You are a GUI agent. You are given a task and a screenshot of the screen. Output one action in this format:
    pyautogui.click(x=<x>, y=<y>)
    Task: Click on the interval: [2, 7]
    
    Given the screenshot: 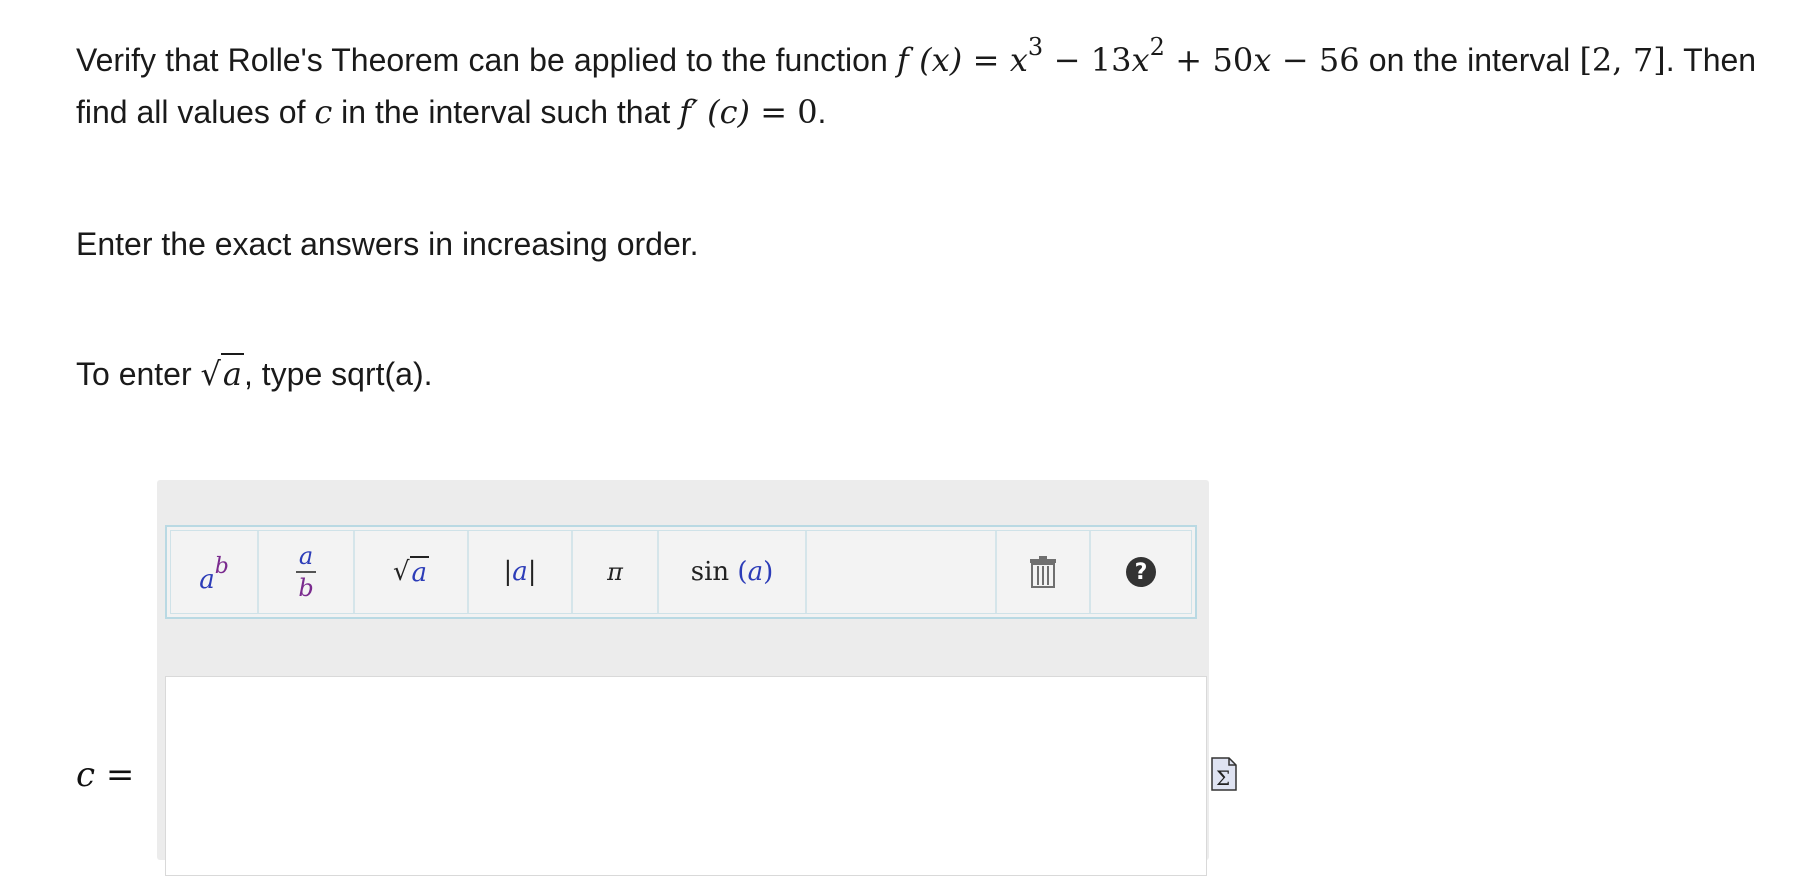 What is the action you would take?
    pyautogui.click(x=1622, y=60)
    